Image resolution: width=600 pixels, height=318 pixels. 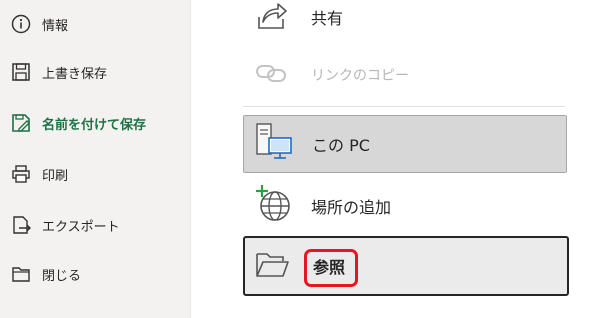 What do you see at coordinates (21, 225) in the screenshot?
I see `export-icon` at bounding box center [21, 225].